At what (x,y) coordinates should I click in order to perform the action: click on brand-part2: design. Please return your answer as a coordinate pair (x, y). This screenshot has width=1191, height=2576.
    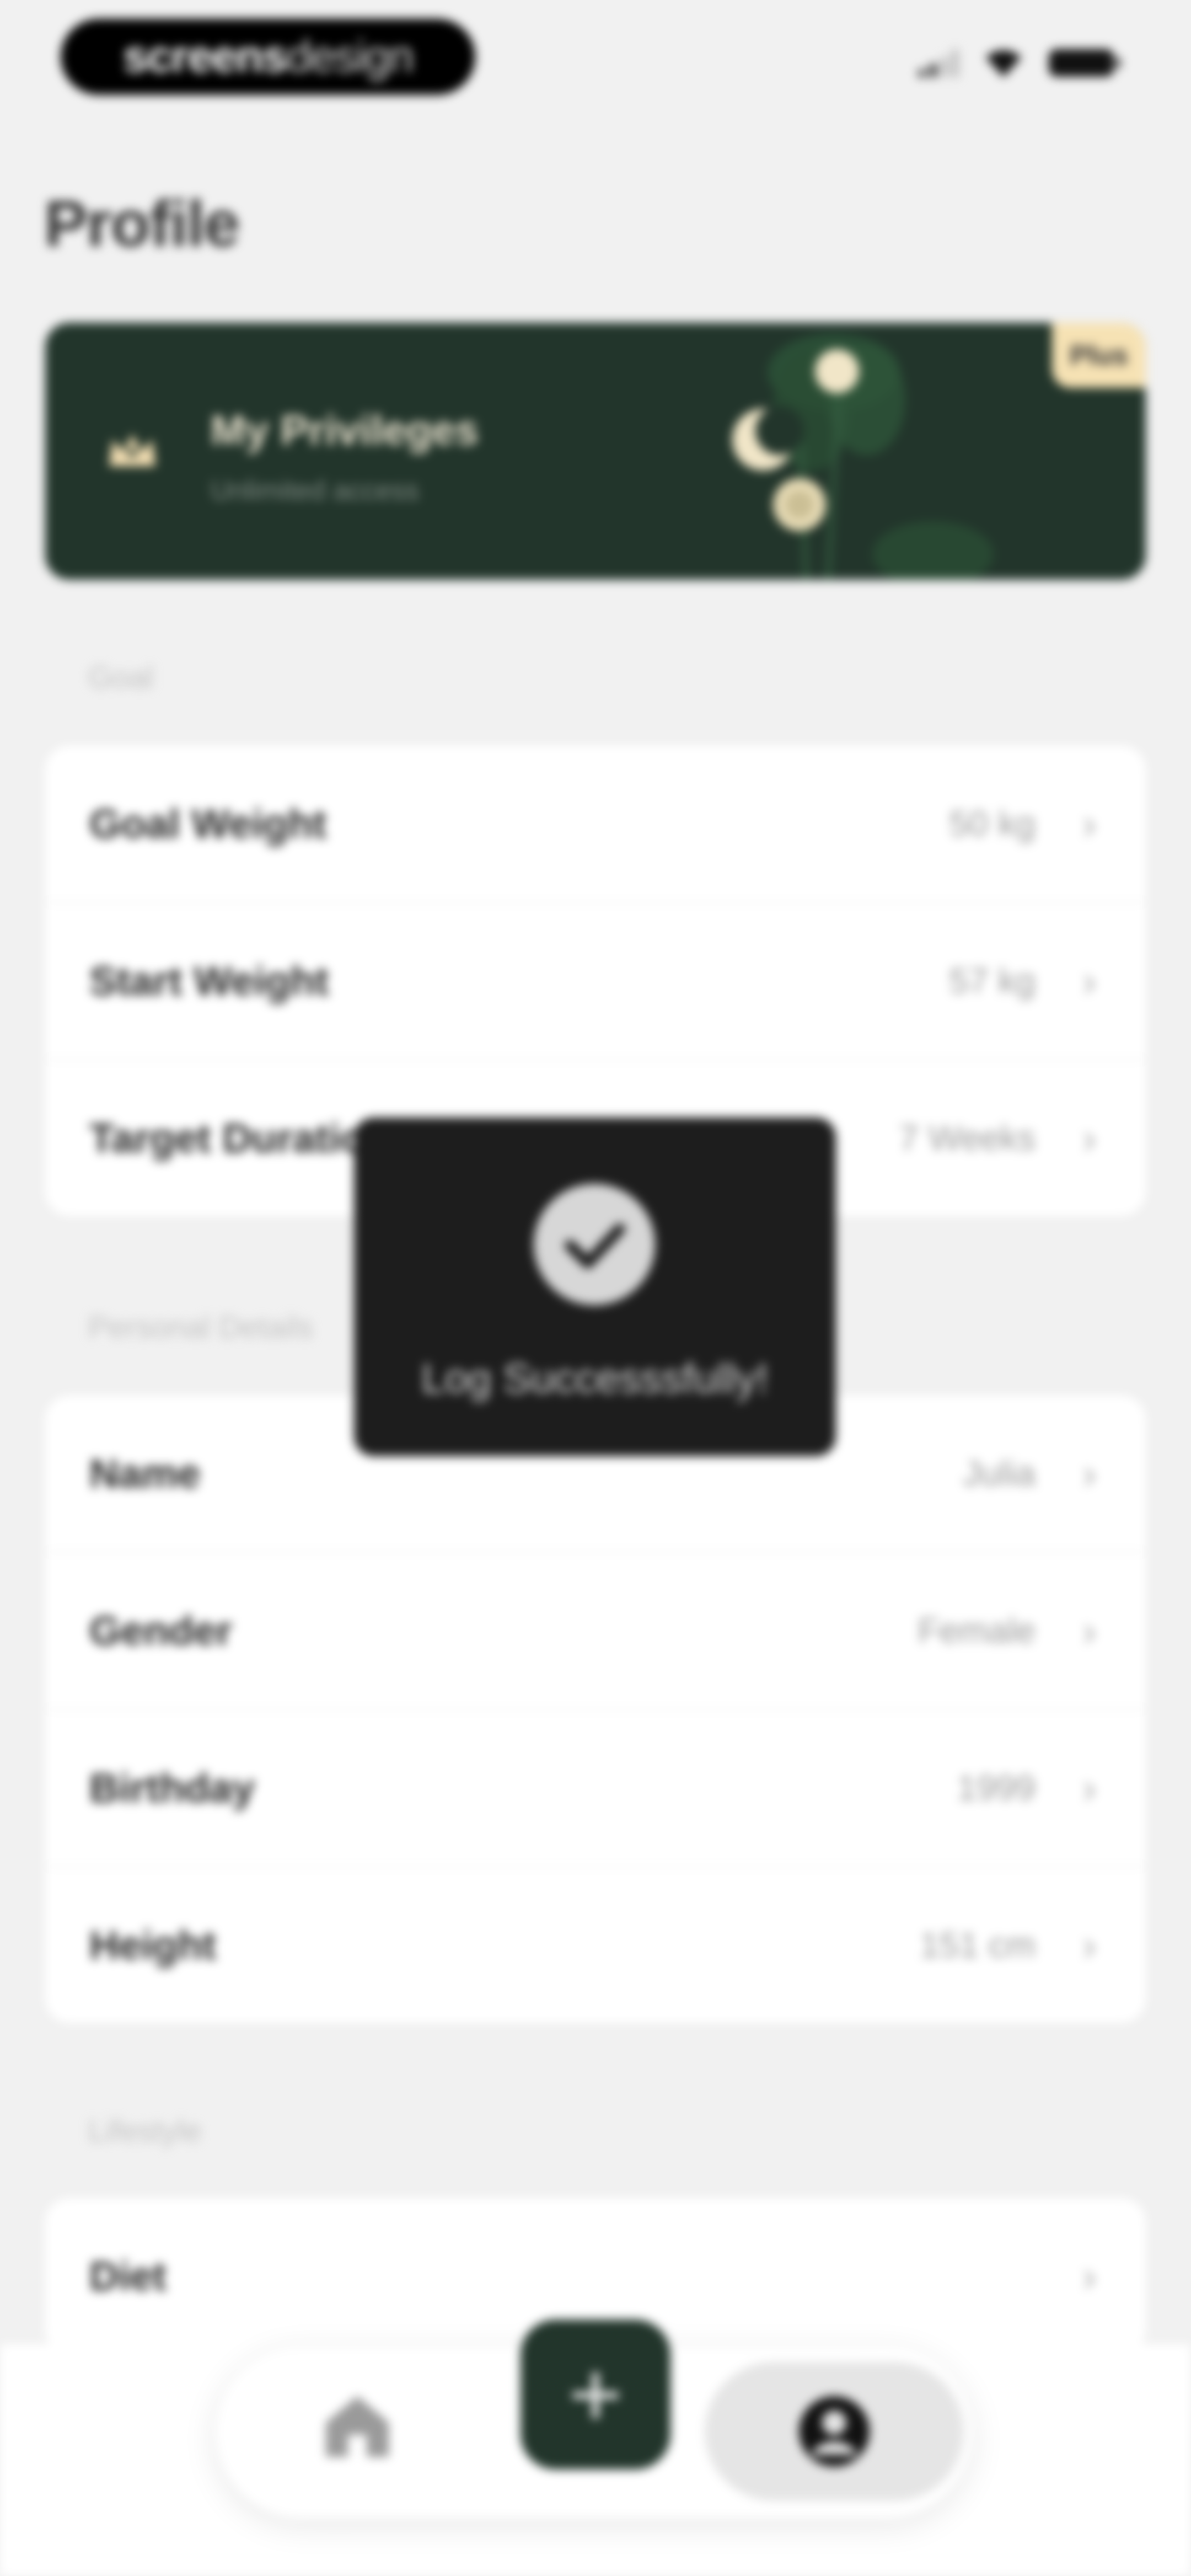
    Looking at the image, I should click on (350, 56).